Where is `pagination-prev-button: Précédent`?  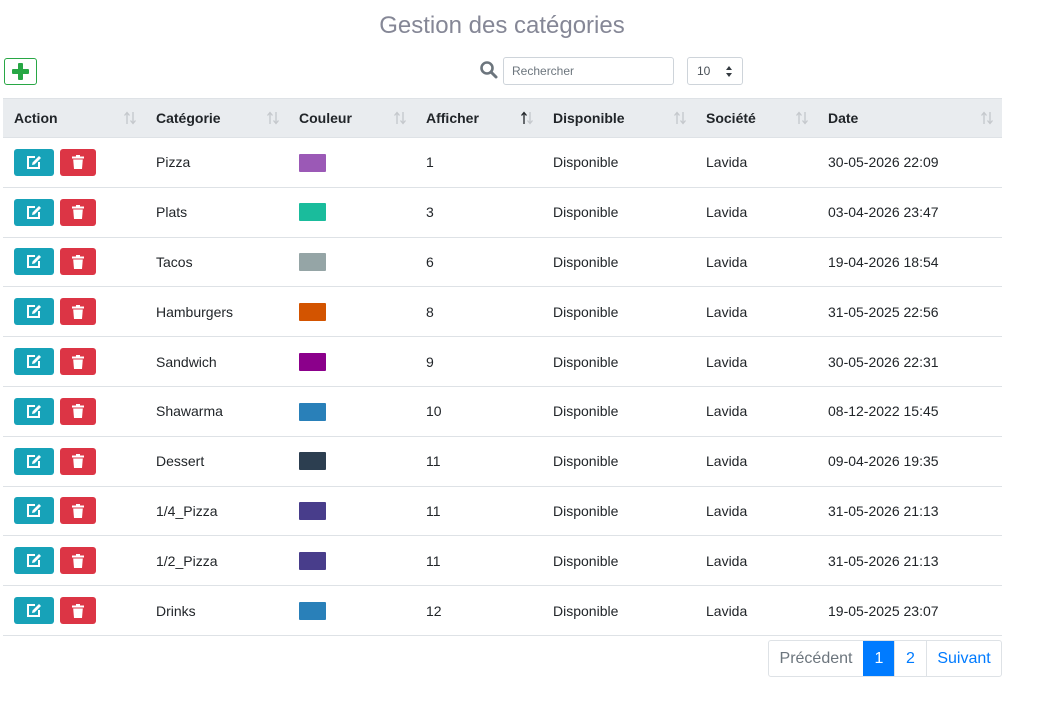
pagination-prev-button: Précédent is located at coordinates (816, 658).